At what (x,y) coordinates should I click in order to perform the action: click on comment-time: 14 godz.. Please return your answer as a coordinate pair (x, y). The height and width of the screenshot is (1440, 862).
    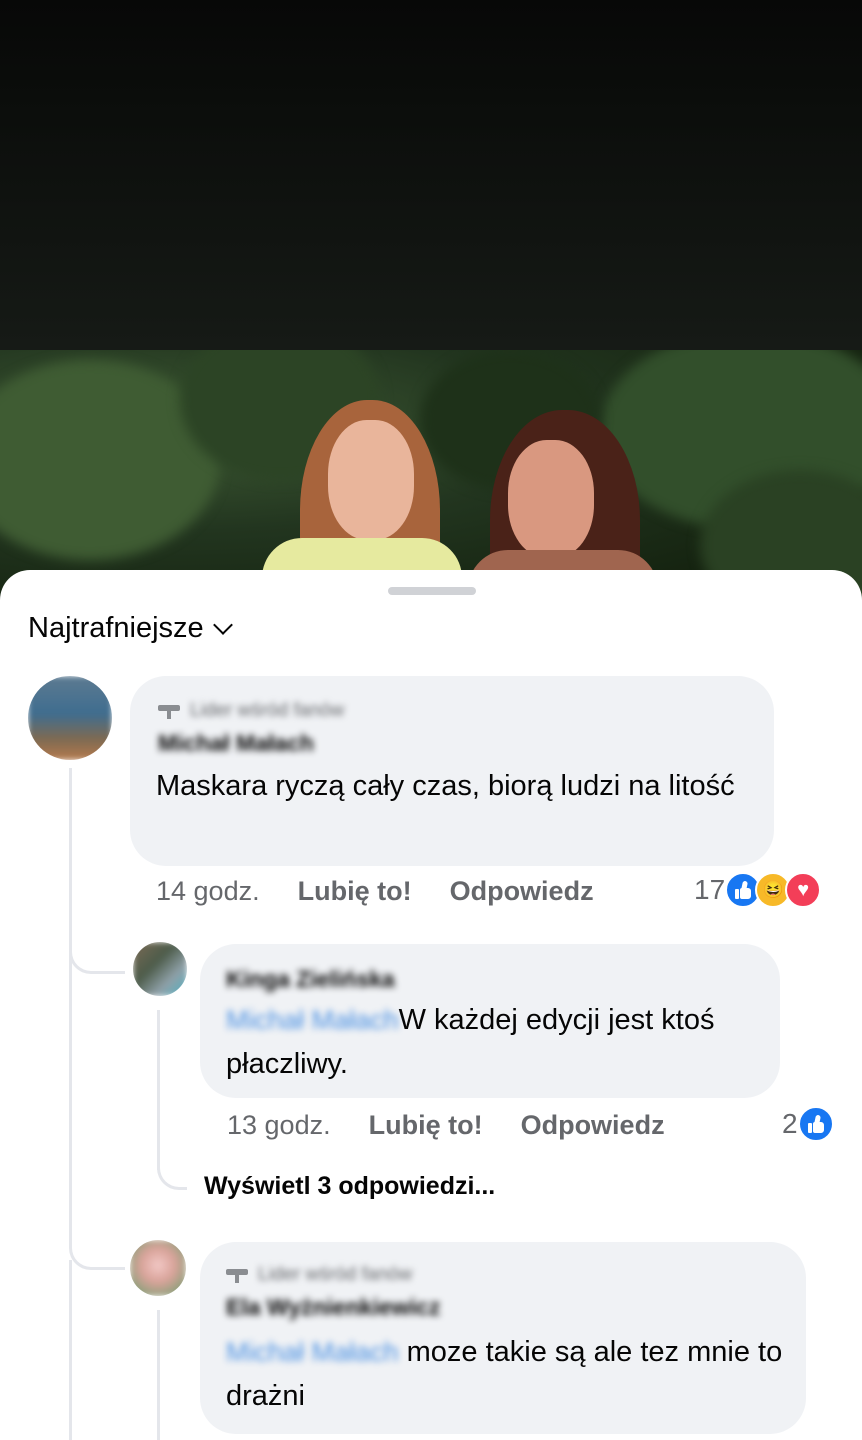
    Looking at the image, I should click on (208, 891).